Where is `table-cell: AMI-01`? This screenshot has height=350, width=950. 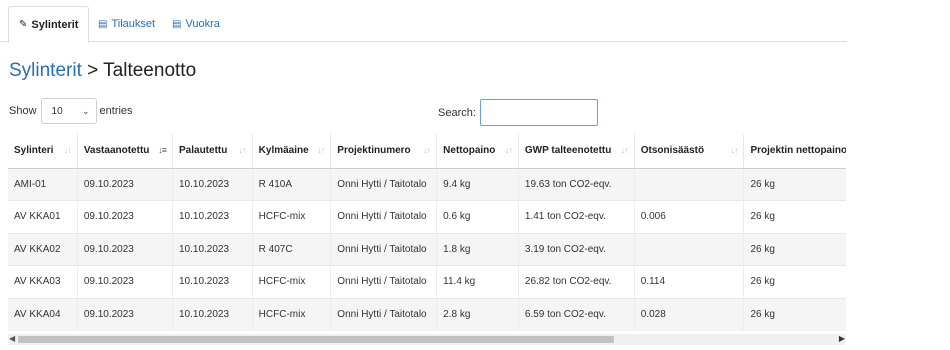 table-cell: AMI-01 is located at coordinates (43, 184).